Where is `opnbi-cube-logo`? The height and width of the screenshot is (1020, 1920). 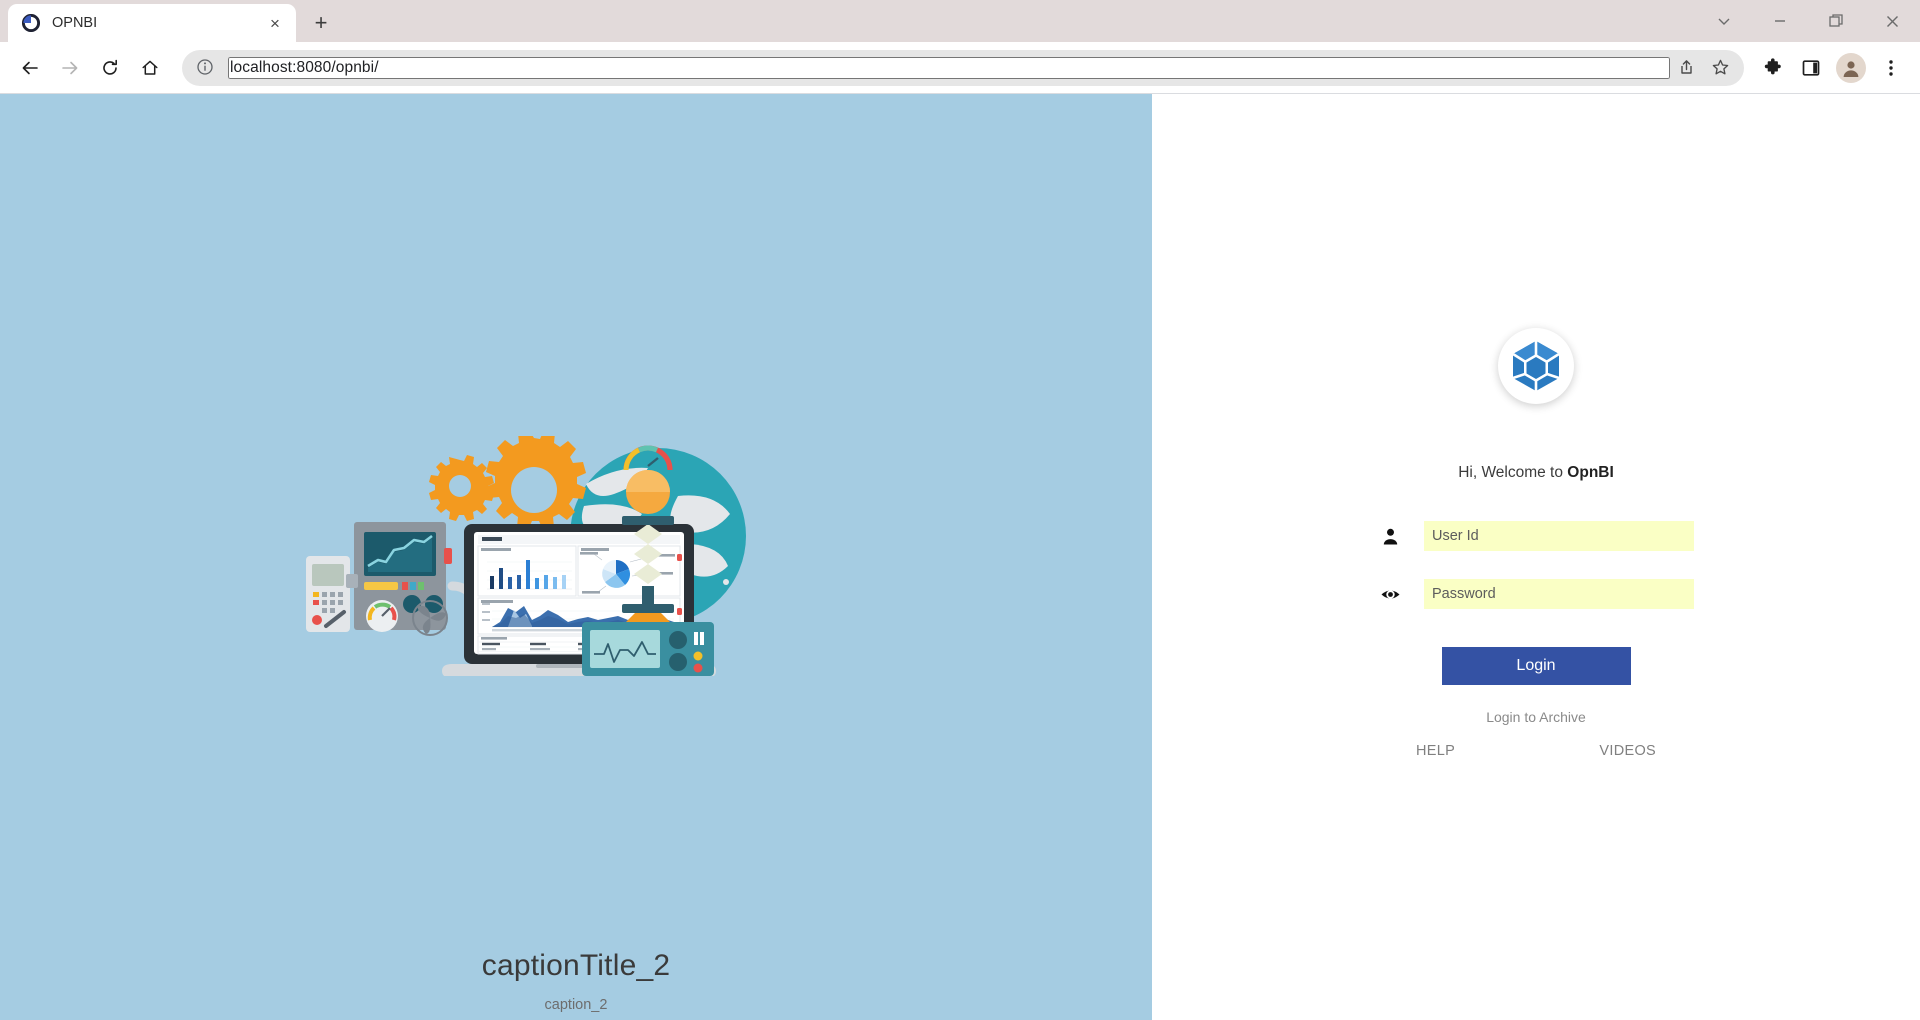 opnbi-cube-logo is located at coordinates (1536, 366).